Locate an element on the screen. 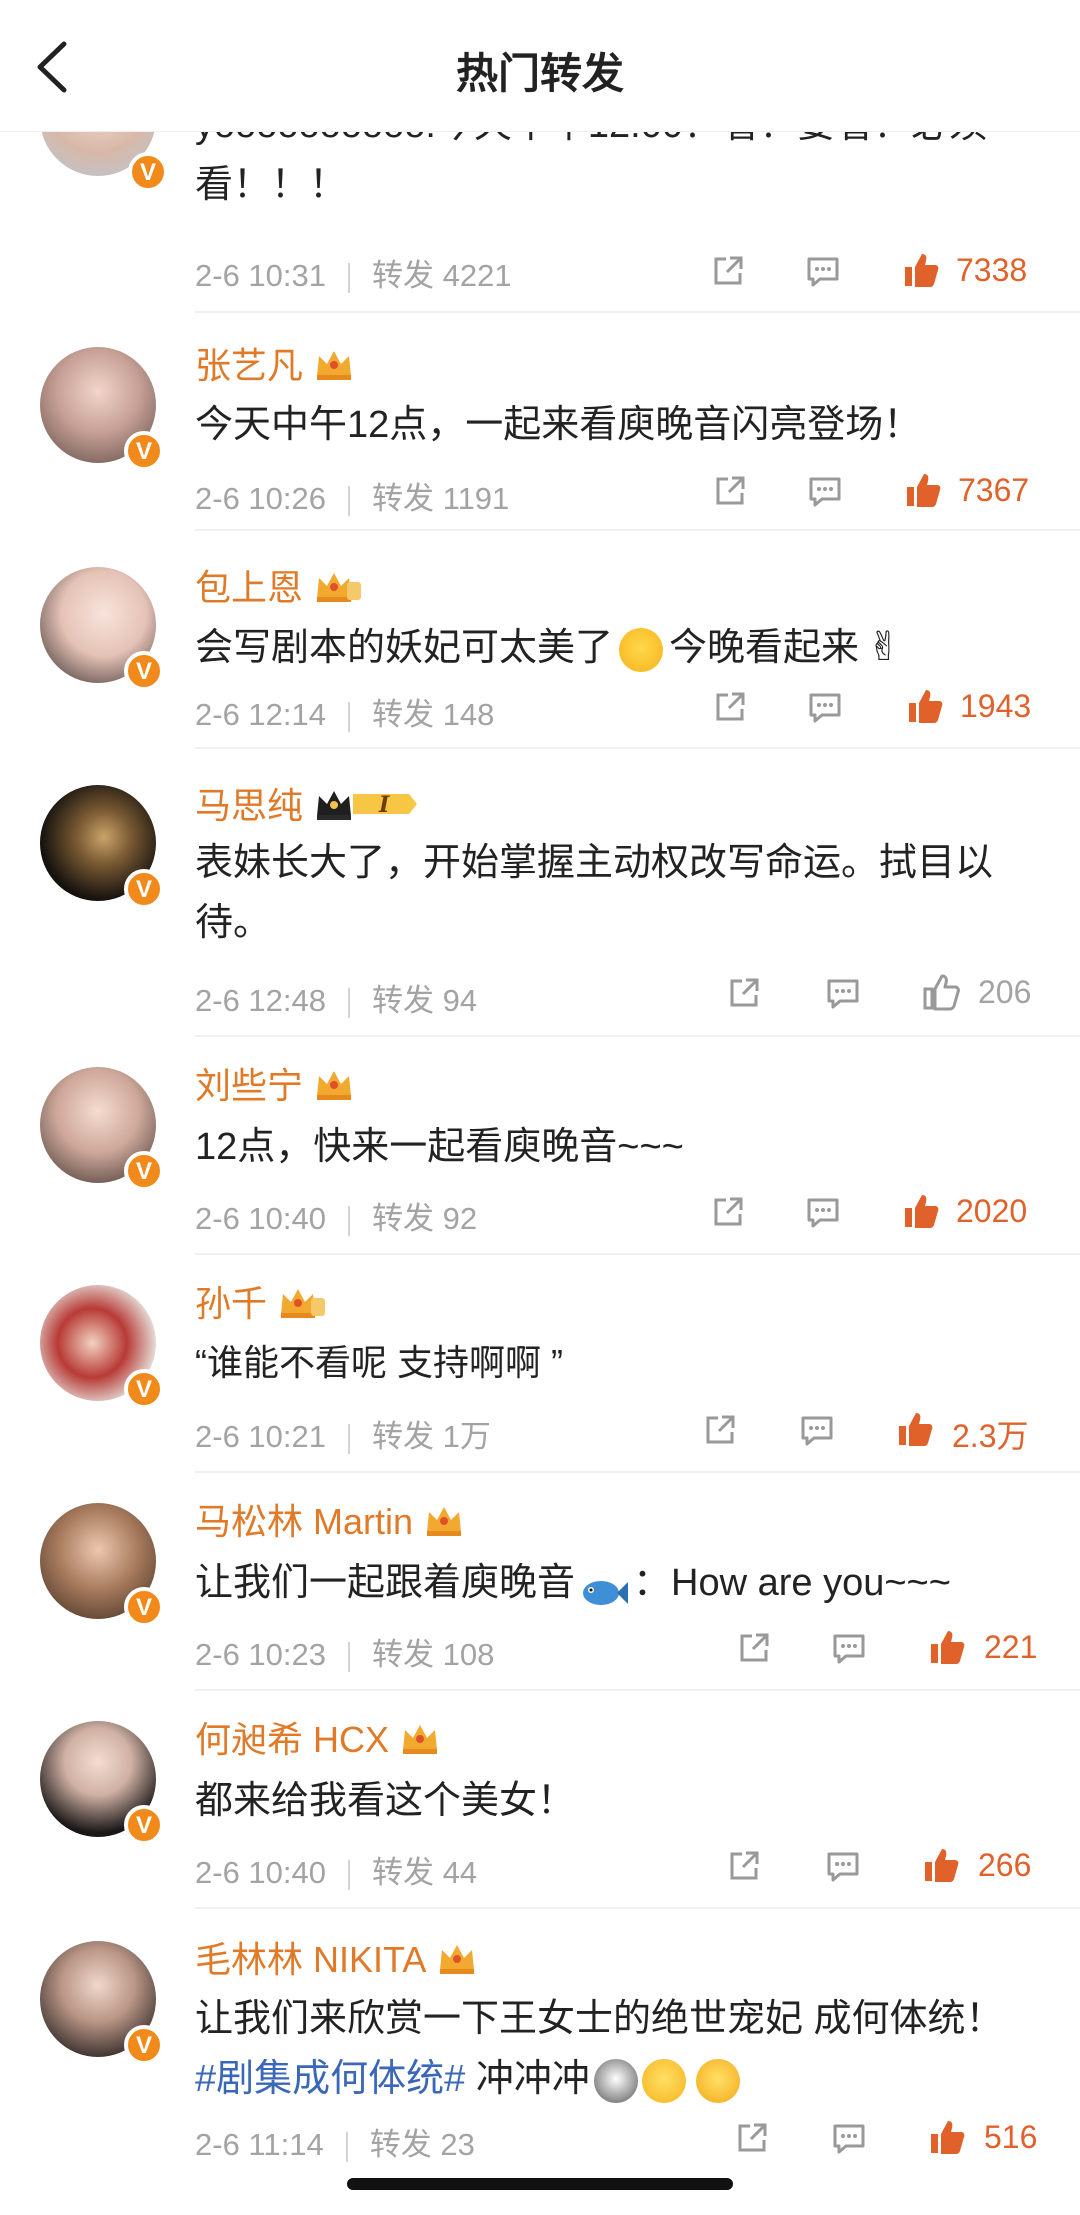  user-name: 包上恩 is located at coordinates (279, 586).